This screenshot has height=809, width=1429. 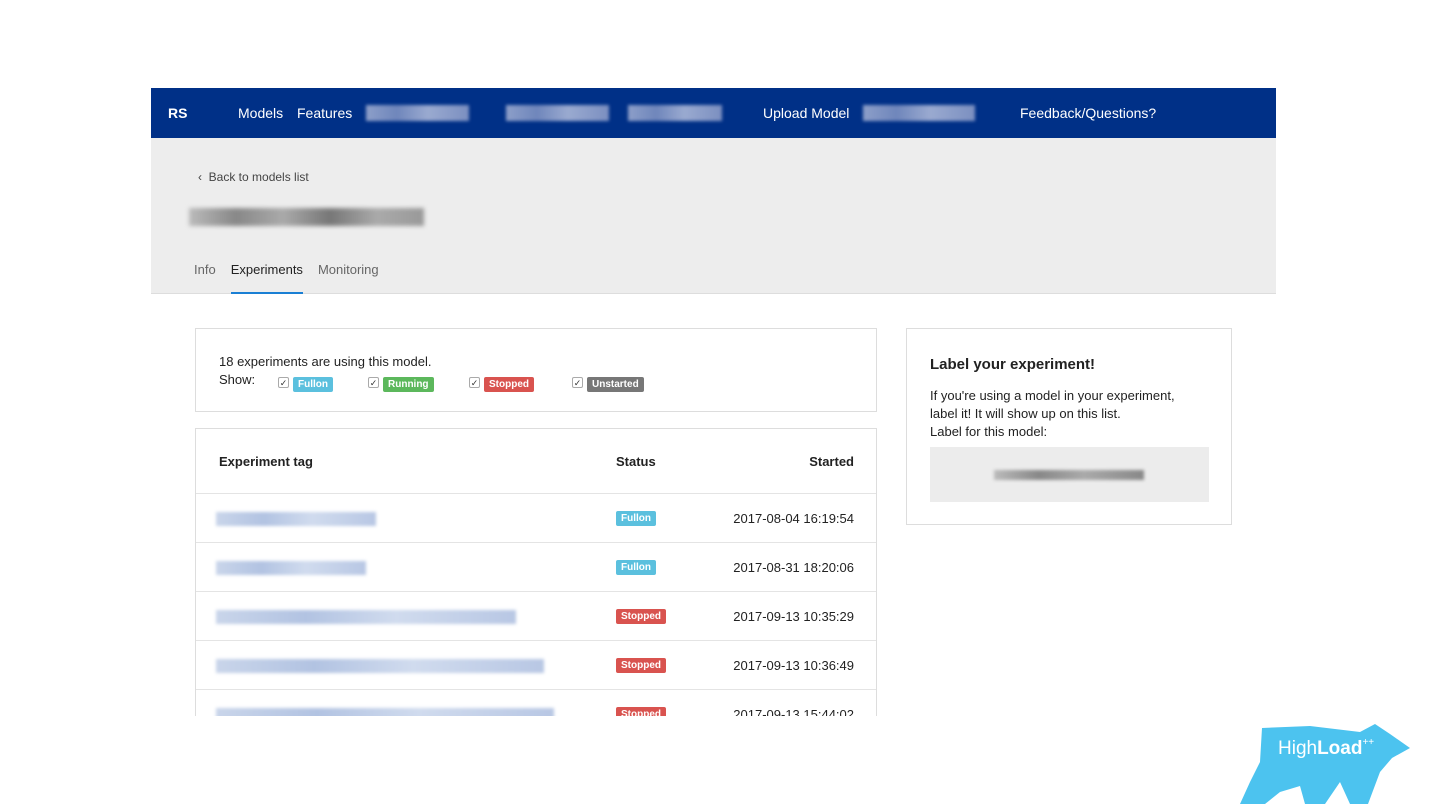 What do you see at coordinates (1088, 113) in the screenshot?
I see `nav-feedback: Feedback/Questions?` at bounding box center [1088, 113].